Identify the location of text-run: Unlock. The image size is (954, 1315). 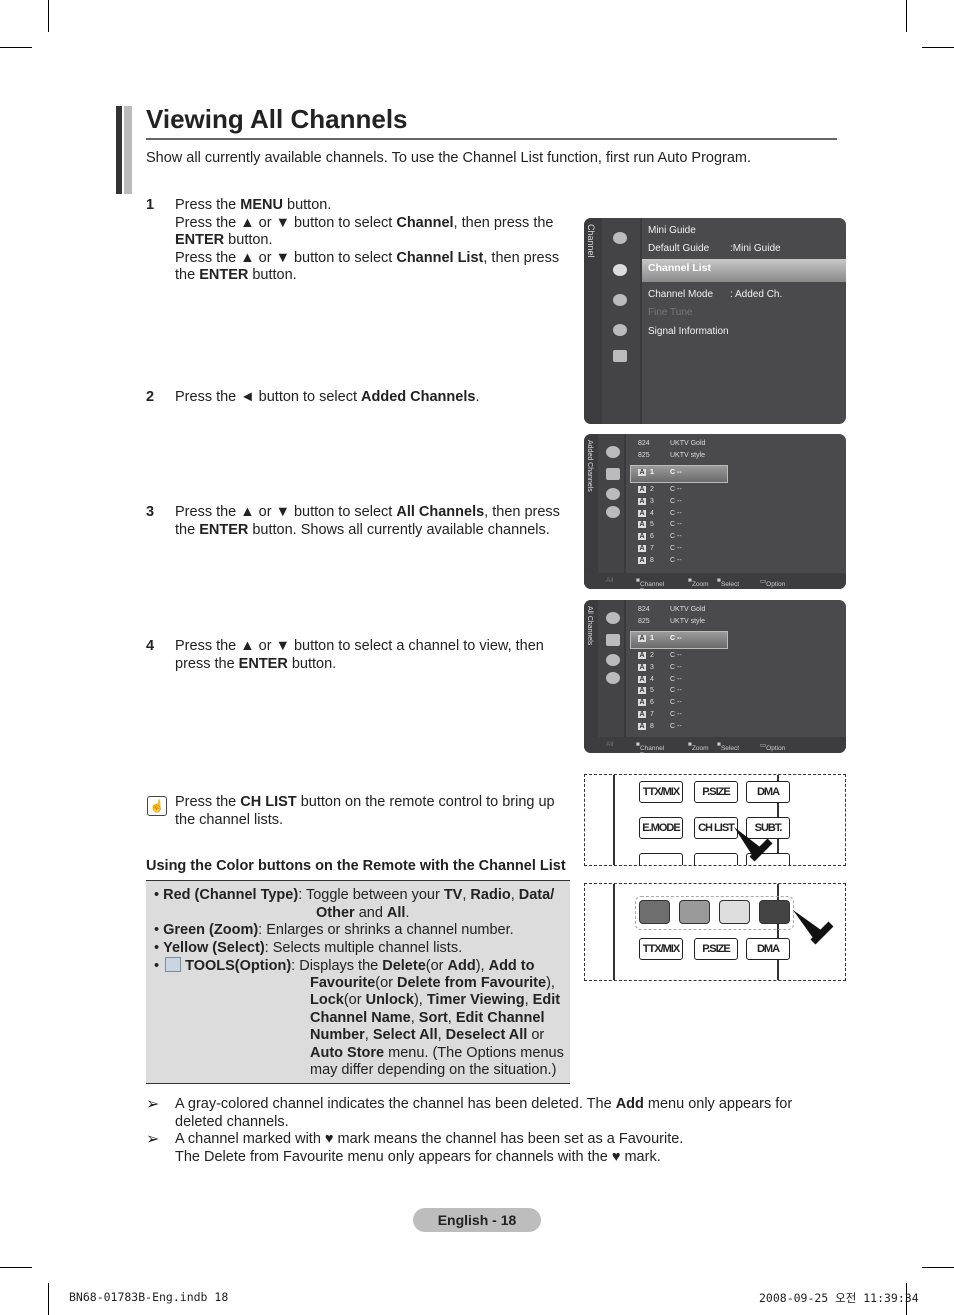
(389, 1000).